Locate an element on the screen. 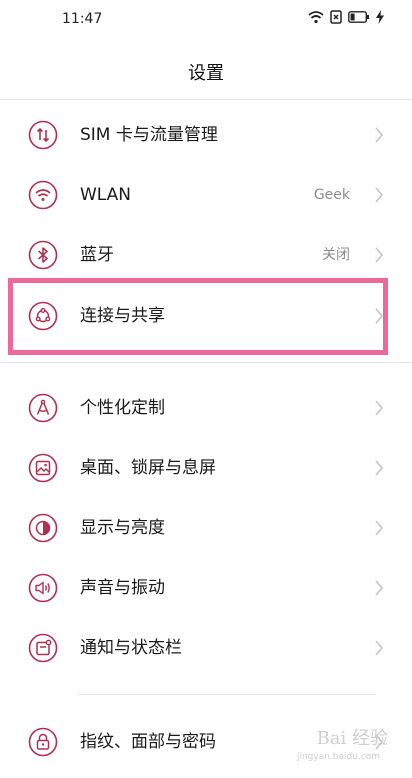  settings-item-label: SIM 卡与流量管理 is located at coordinates (149, 135).